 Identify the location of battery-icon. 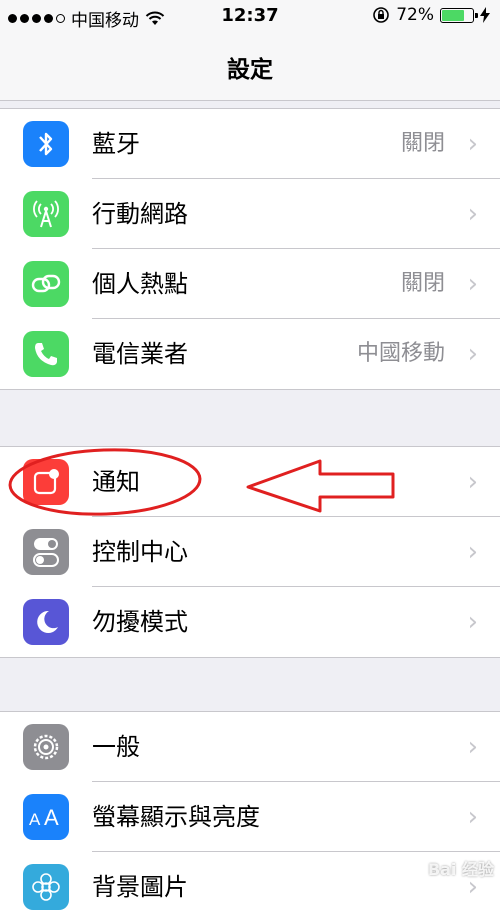
(459, 15).